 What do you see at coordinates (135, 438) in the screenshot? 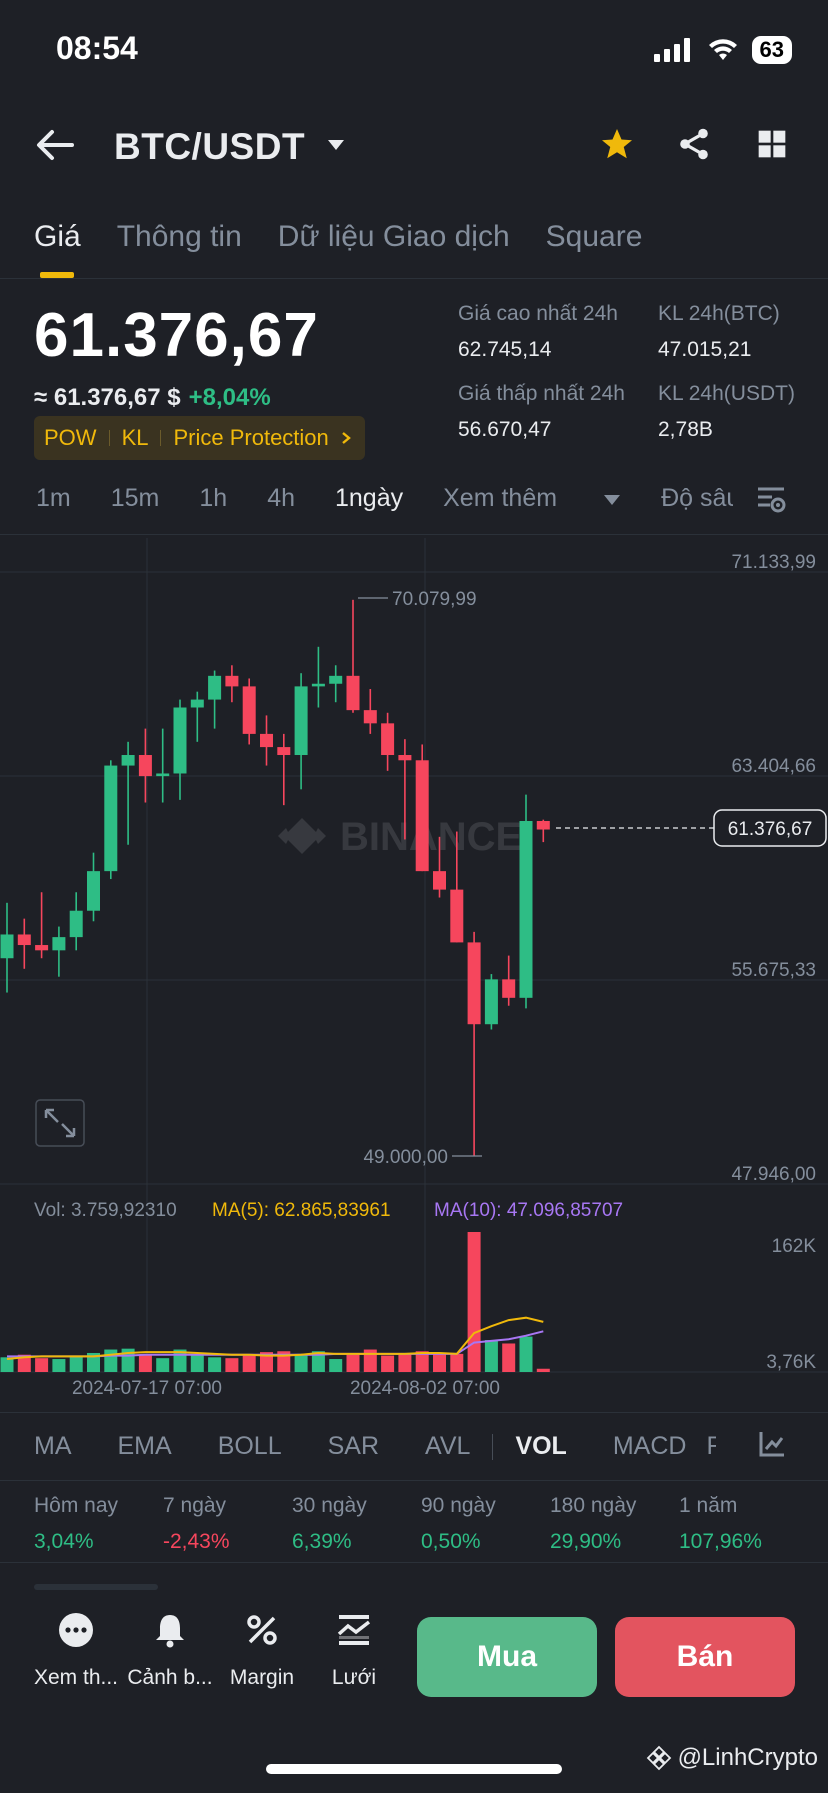
I see `tag-kl: KL` at bounding box center [135, 438].